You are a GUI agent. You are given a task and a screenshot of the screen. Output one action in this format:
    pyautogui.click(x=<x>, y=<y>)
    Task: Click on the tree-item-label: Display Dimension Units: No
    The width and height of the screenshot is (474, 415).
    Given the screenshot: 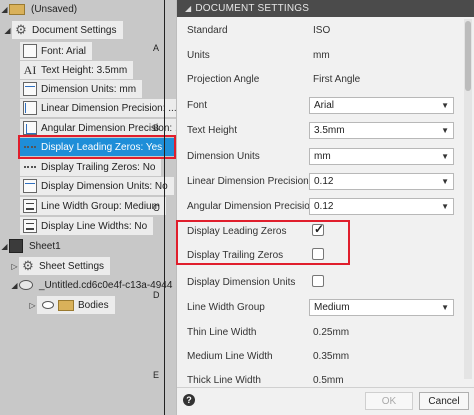 What is the action you would take?
    pyautogui.click(x=104, y=186)
    